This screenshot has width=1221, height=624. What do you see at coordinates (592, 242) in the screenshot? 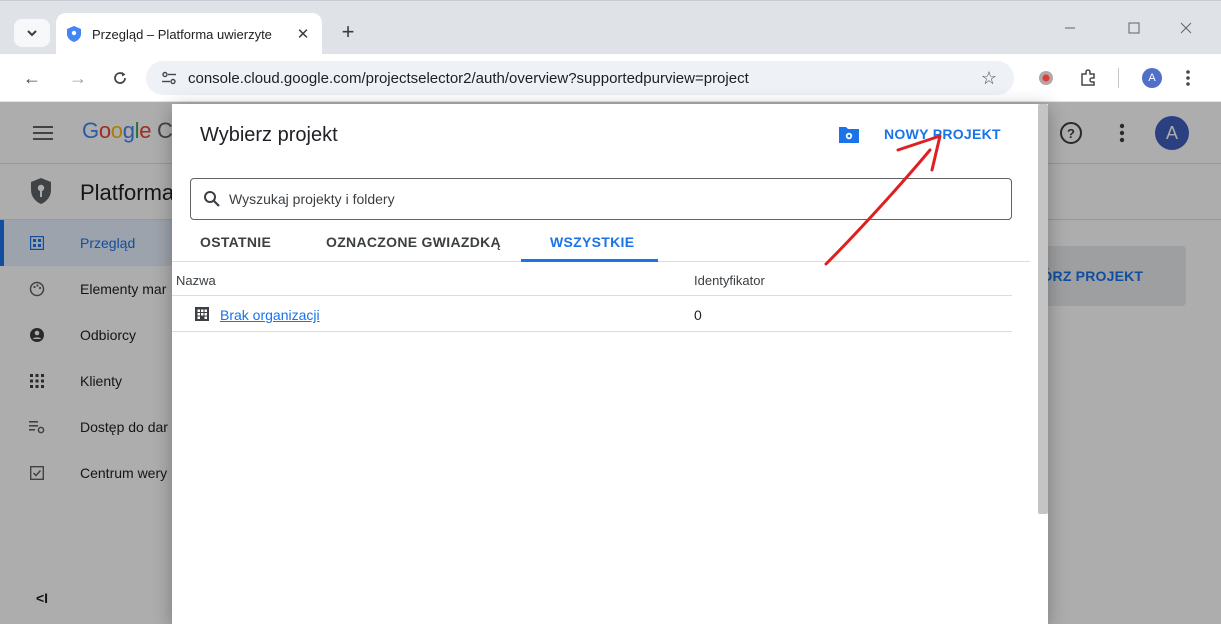
I see `tab-wszystkie: WSZYSTKIE` at bounding box center [592, 242].